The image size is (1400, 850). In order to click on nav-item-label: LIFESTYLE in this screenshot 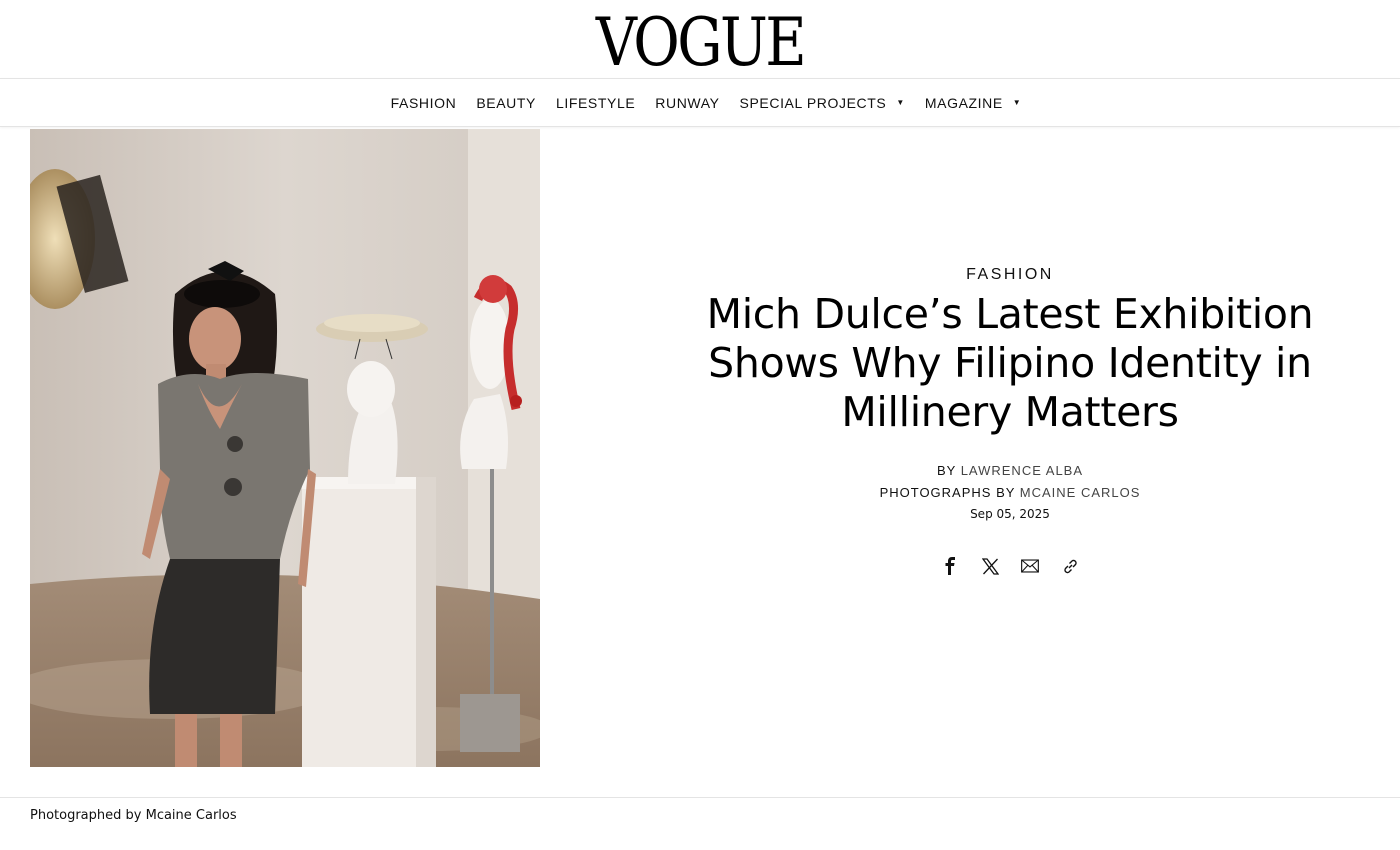, I will do `click(595, 102)`.